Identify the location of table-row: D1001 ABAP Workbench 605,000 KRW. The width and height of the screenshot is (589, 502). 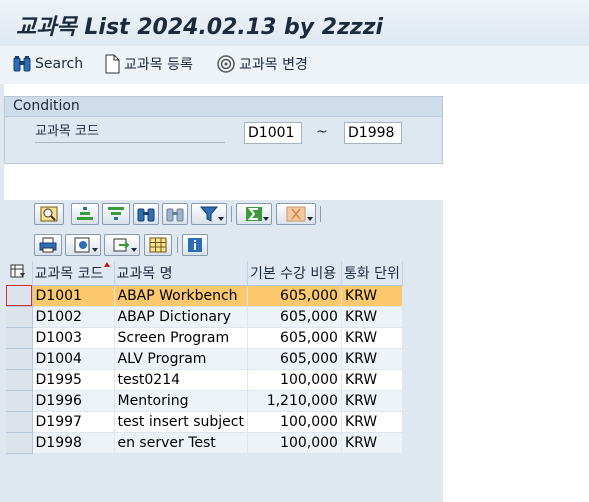
(204, 296).